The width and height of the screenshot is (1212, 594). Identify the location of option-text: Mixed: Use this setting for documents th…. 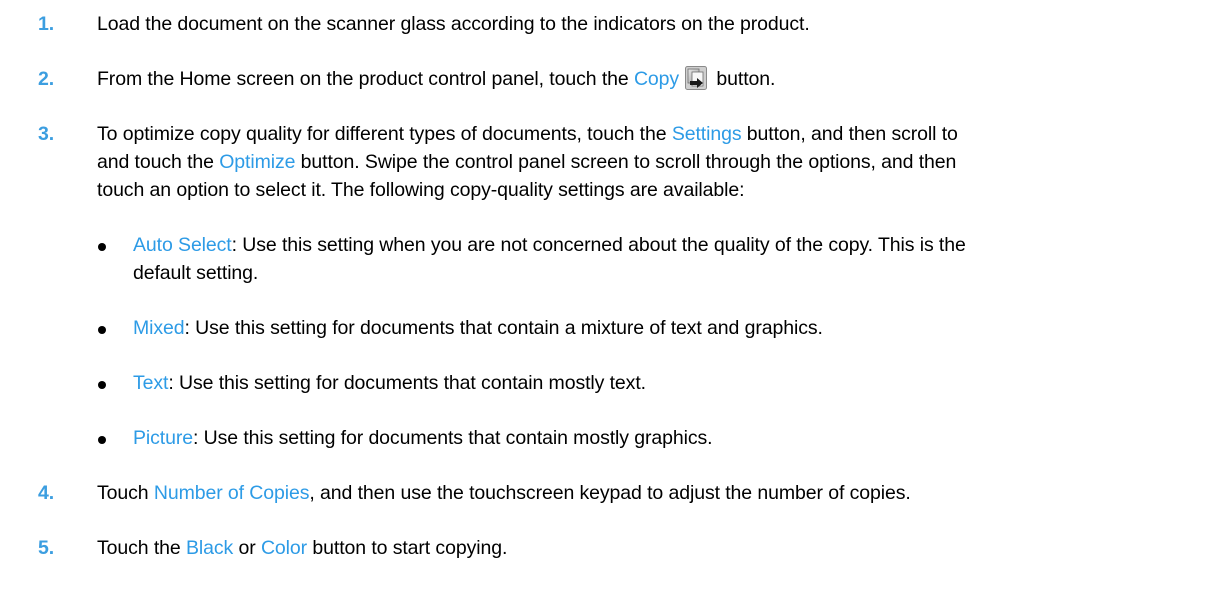
(663, 328).